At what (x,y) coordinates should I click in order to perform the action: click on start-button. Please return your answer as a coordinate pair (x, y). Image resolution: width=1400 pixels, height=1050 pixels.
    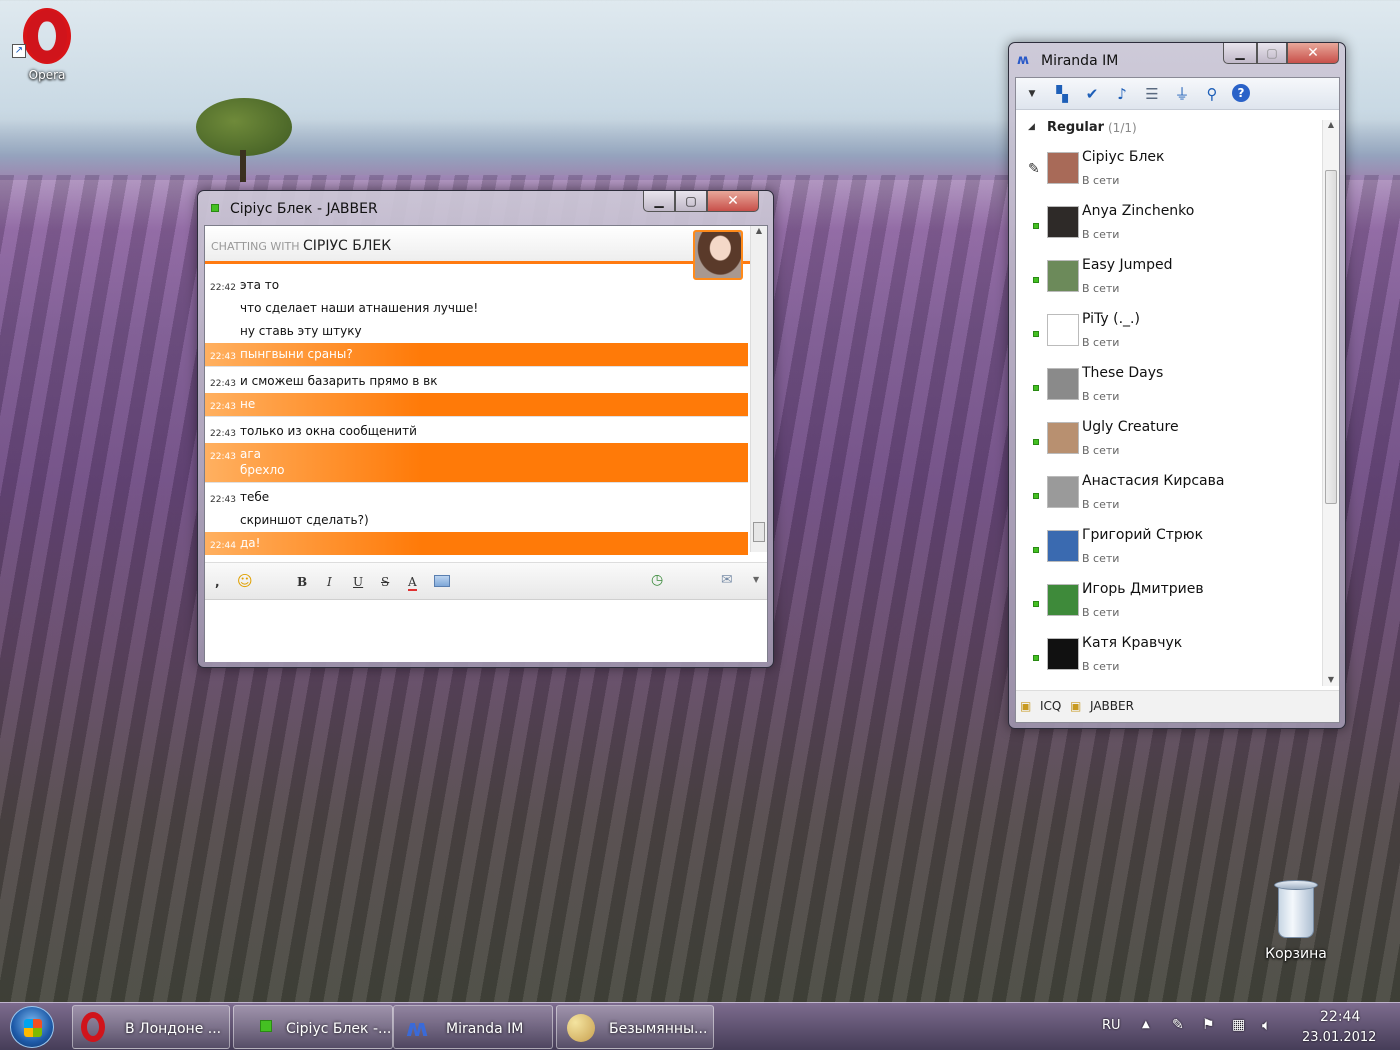
    Looking at the image, I should click on (32, 1027).